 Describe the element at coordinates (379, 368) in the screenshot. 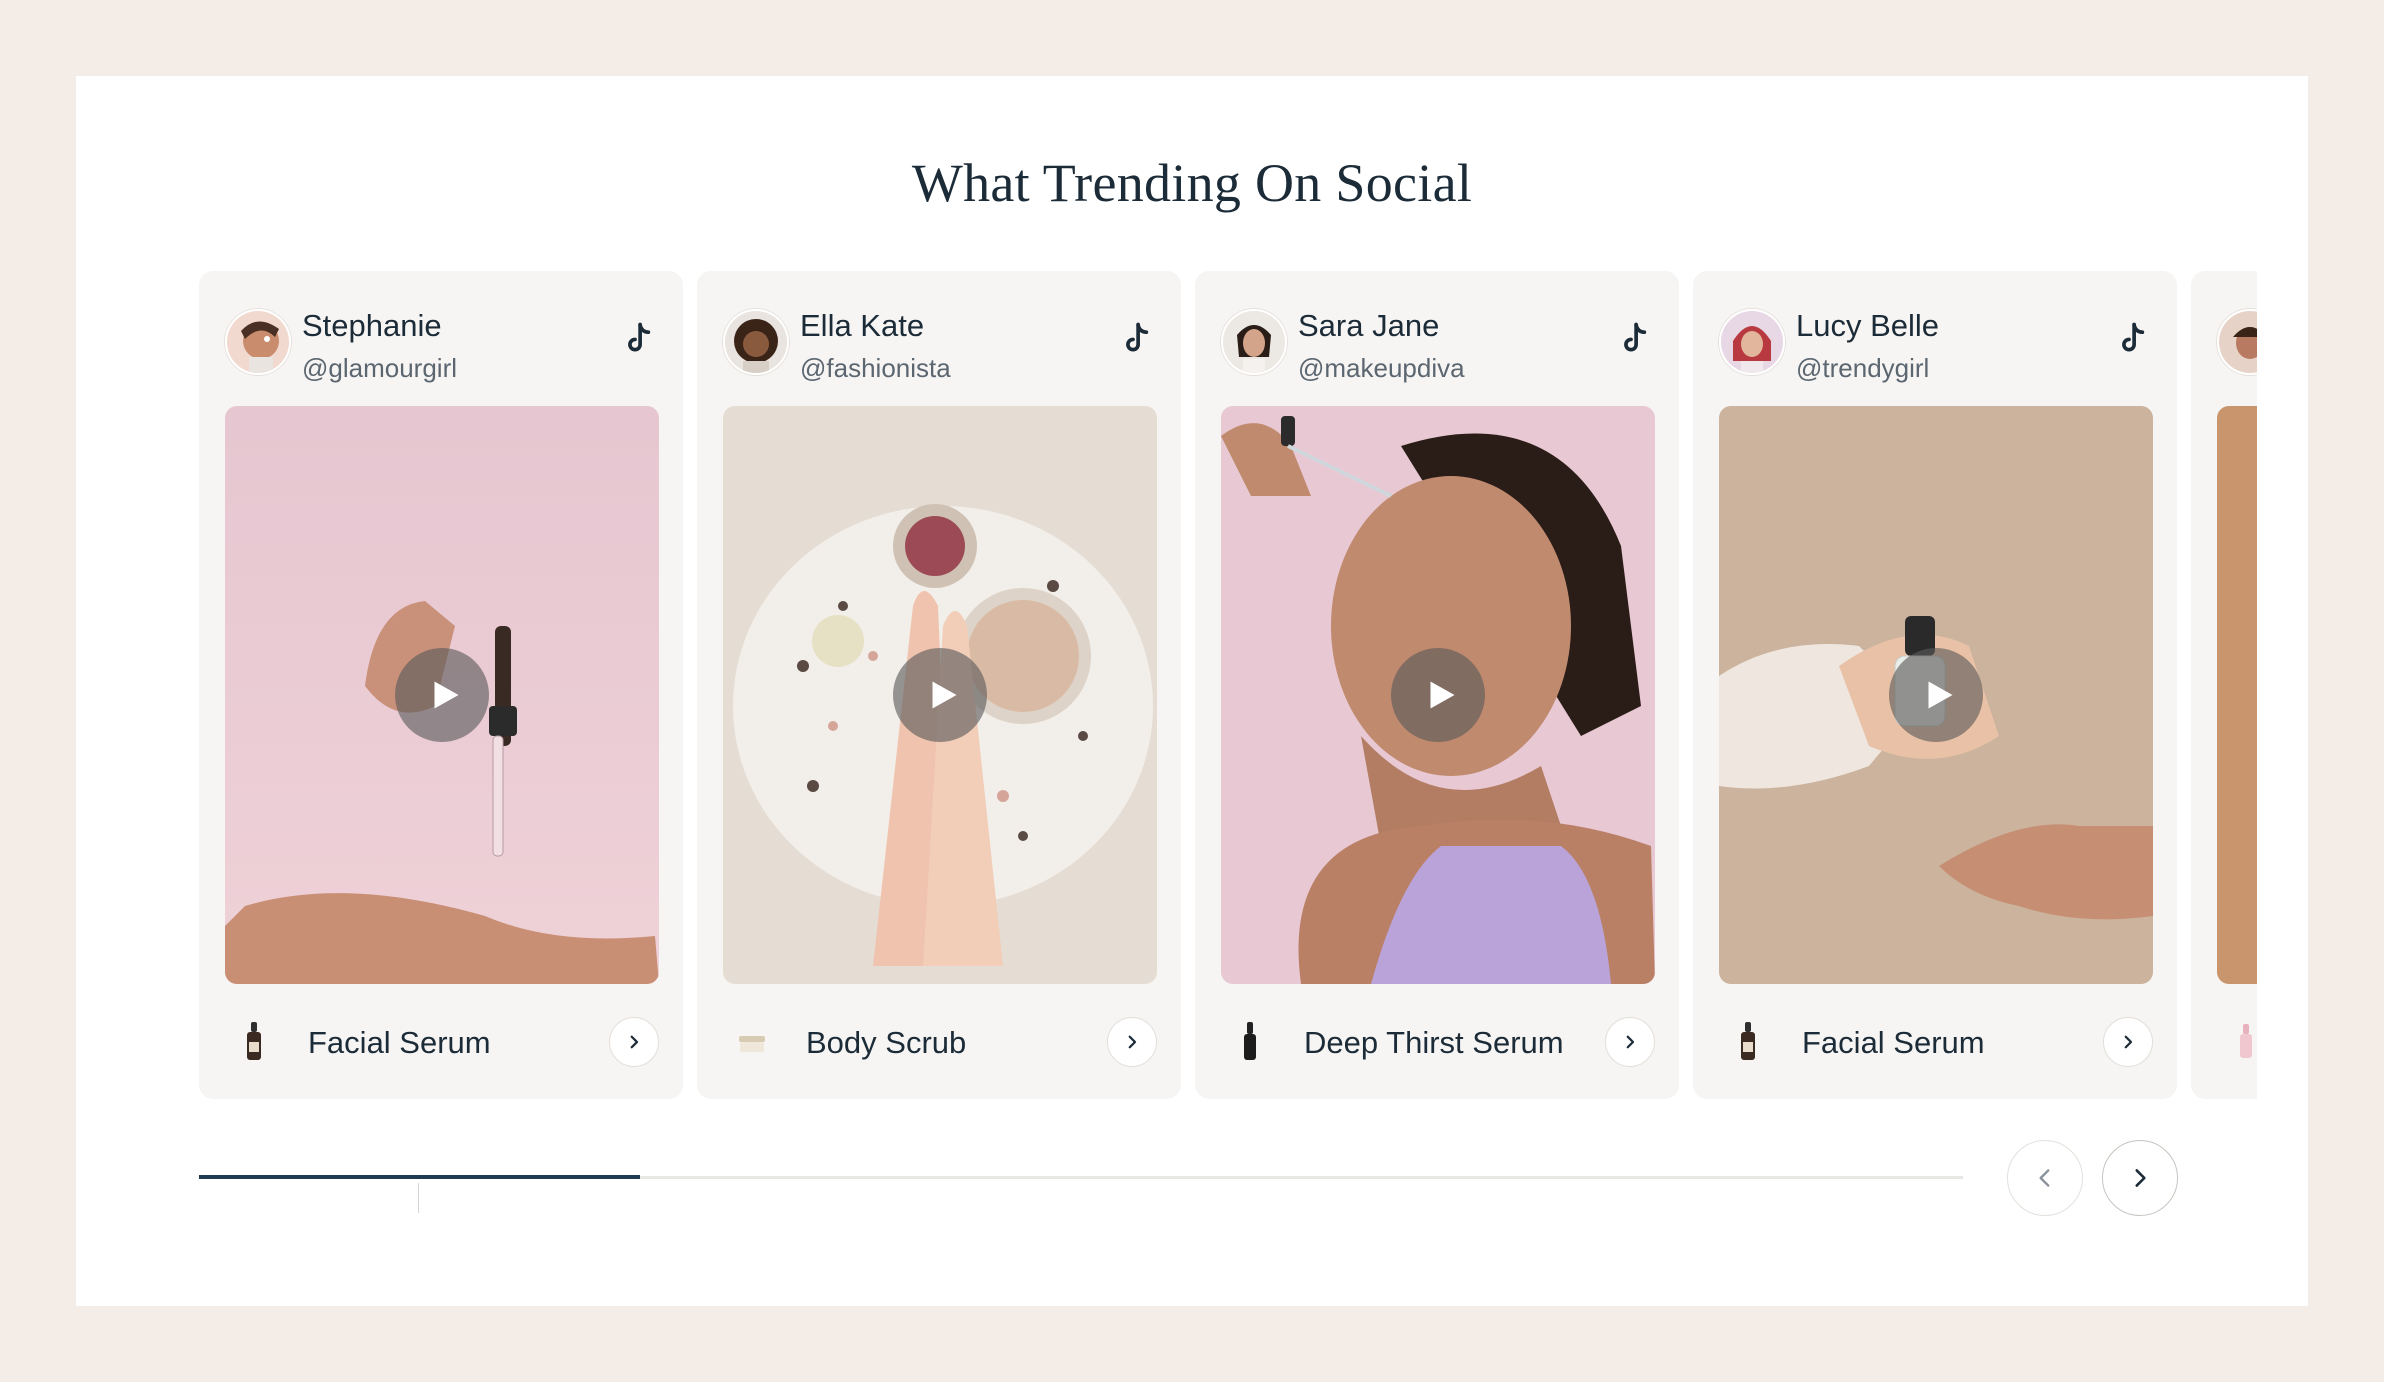

I see `creator-handle: @glamourgirl` at that location.